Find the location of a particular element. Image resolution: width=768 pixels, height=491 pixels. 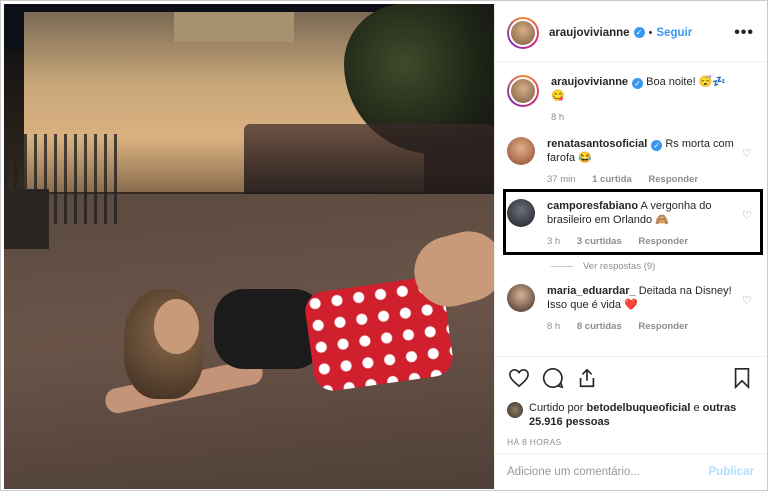

liker-username: betodelbuqueoficial is located at coordinates (638, 408).